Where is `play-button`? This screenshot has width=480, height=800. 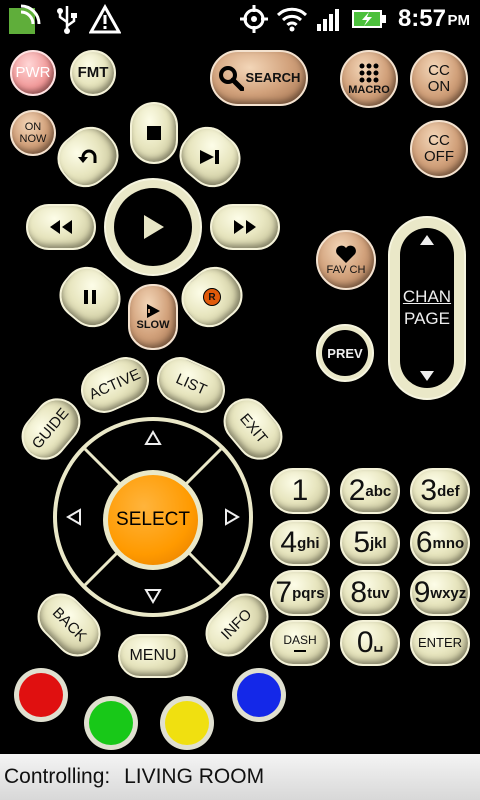 play-button is located at coordinates (153, 227).